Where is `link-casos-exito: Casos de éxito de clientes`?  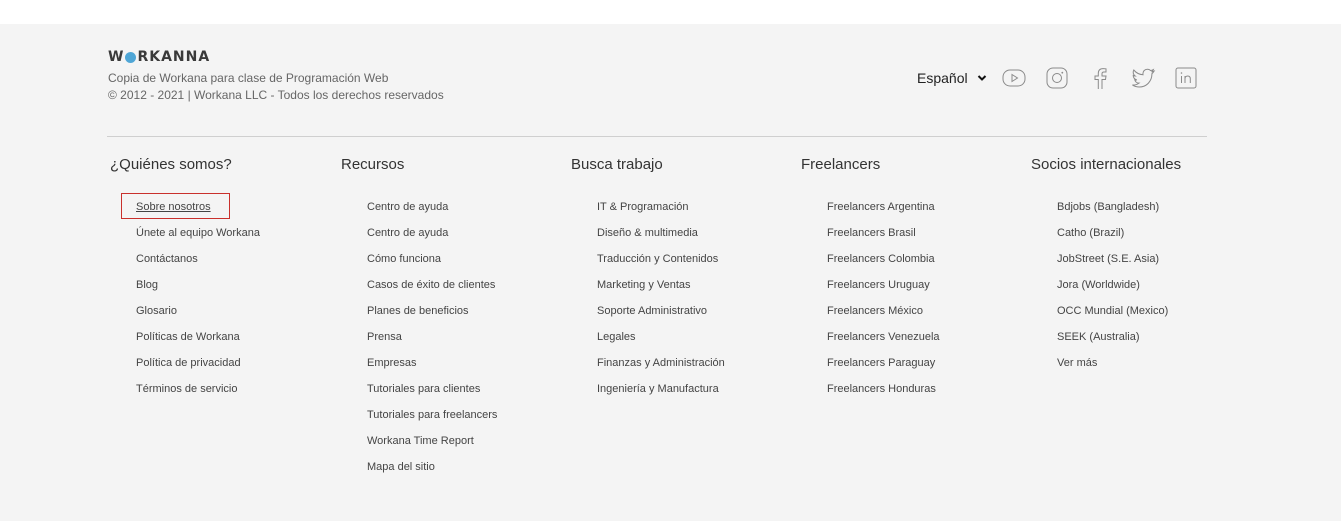 link-casos-exito: Casos de éxito de clientes is located at coordinates (431, 285).